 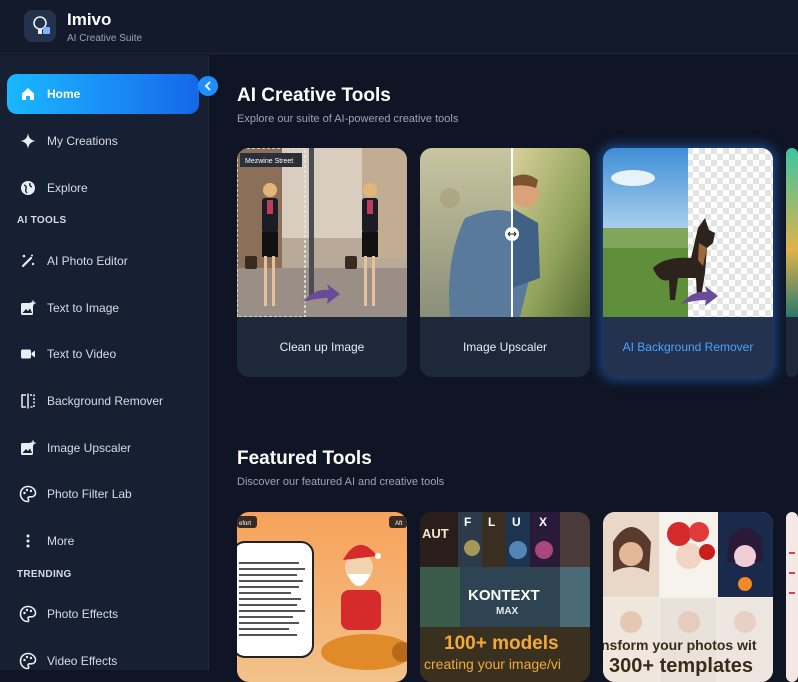 What do you see at coordinates (543, 522) in the screenshot?
I see `flux-letter: X` at bounding box center [543, 522].